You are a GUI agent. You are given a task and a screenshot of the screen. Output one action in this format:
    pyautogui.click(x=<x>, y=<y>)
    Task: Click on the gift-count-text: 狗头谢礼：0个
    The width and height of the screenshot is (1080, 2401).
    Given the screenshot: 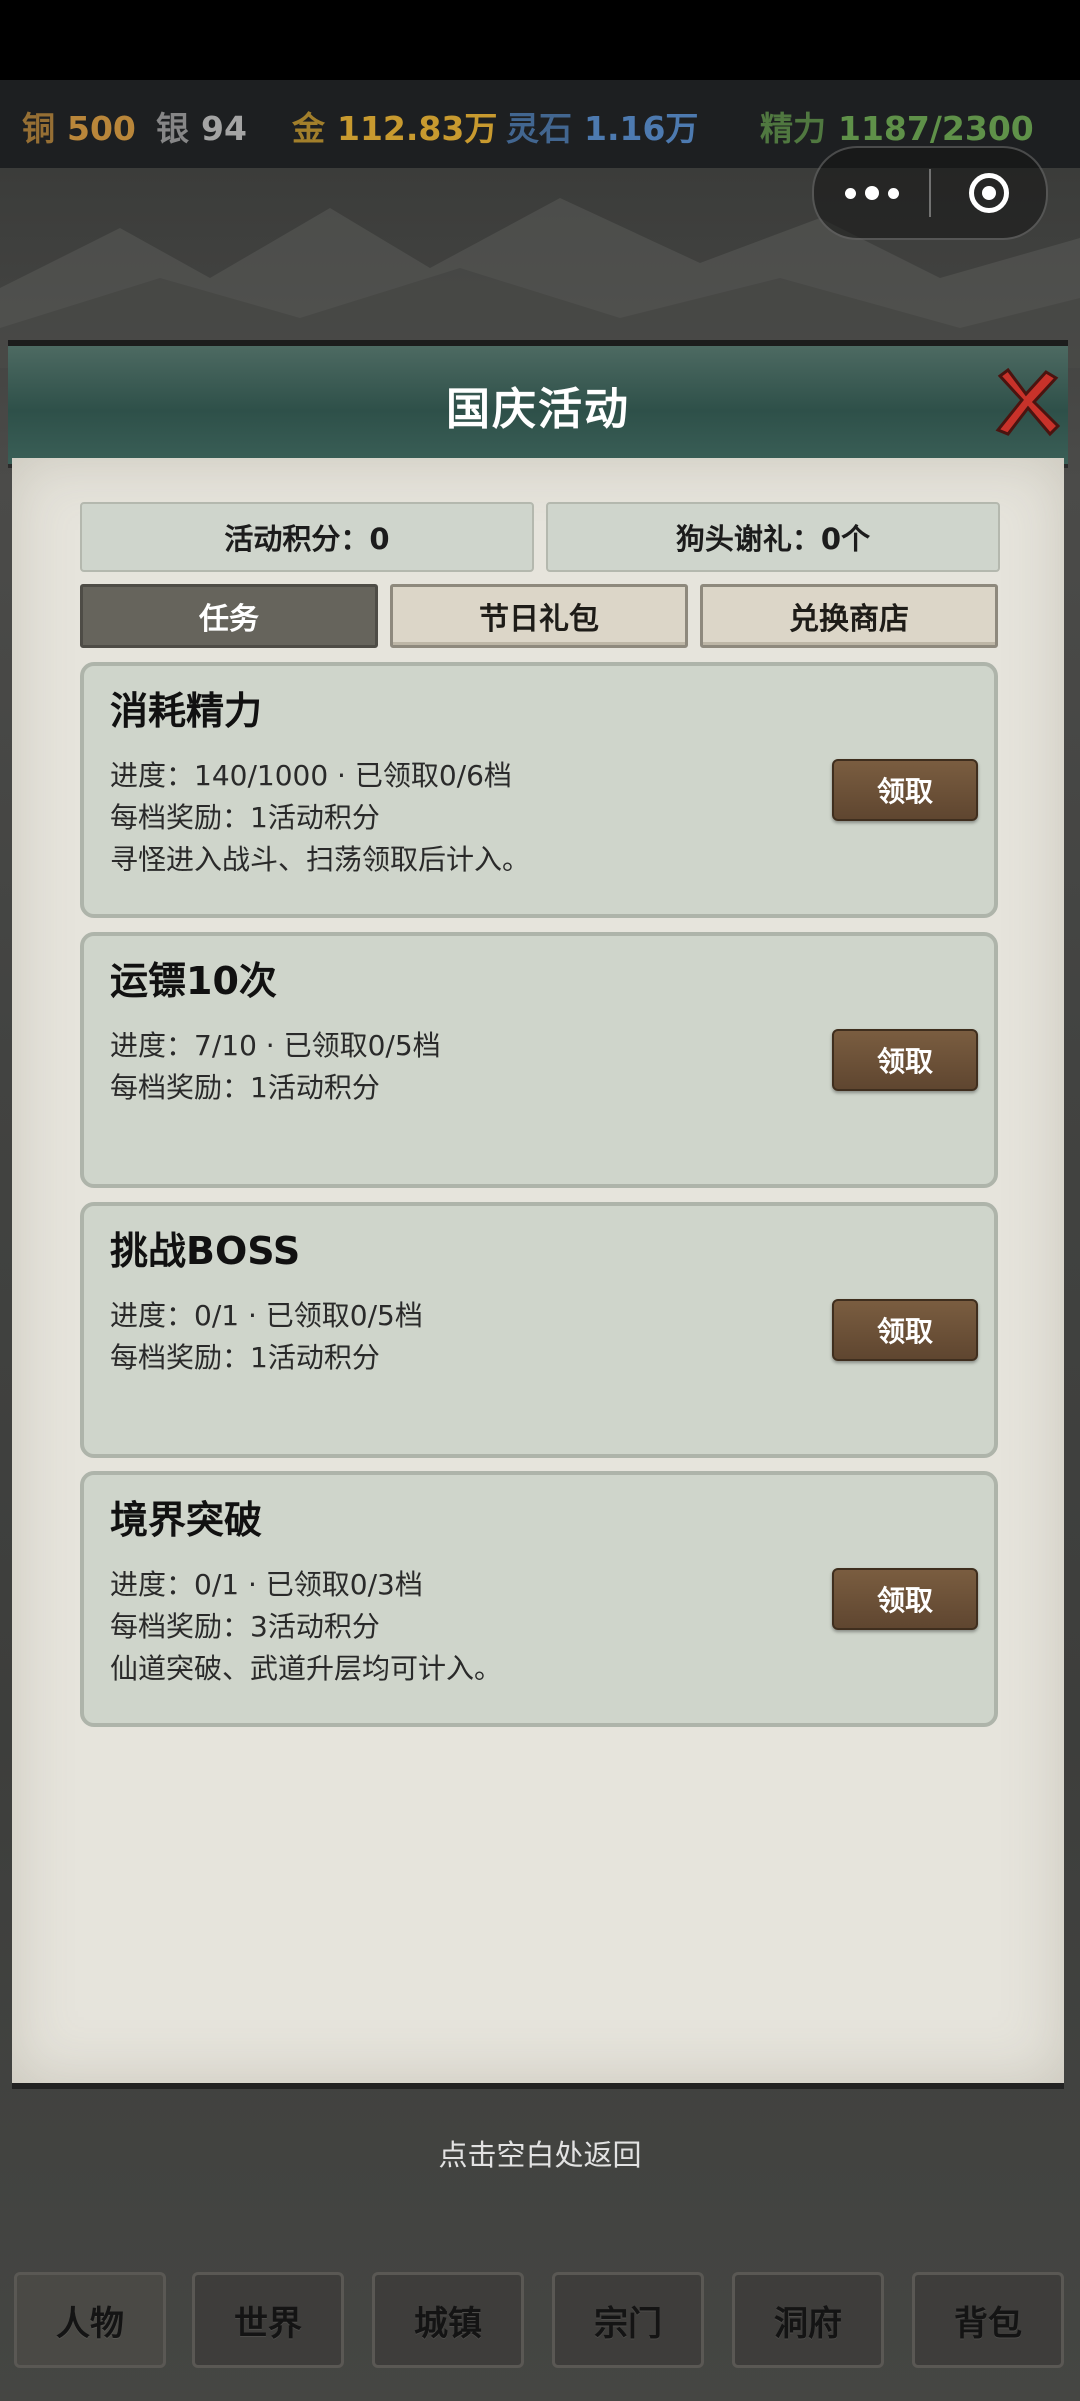 What is the action you would take?
    pyautogui.click(x=773, y=539)
    